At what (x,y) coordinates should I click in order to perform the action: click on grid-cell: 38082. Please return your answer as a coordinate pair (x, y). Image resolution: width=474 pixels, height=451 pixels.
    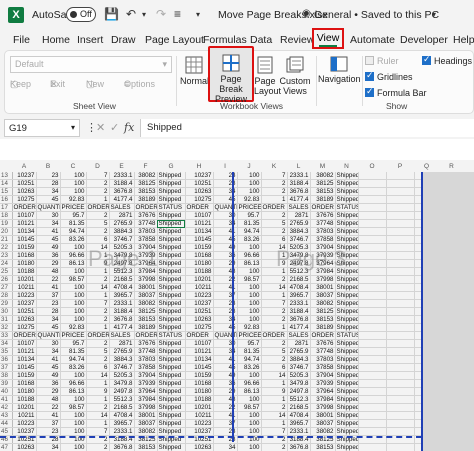
    Looking at the image, I should click on (146, 431).